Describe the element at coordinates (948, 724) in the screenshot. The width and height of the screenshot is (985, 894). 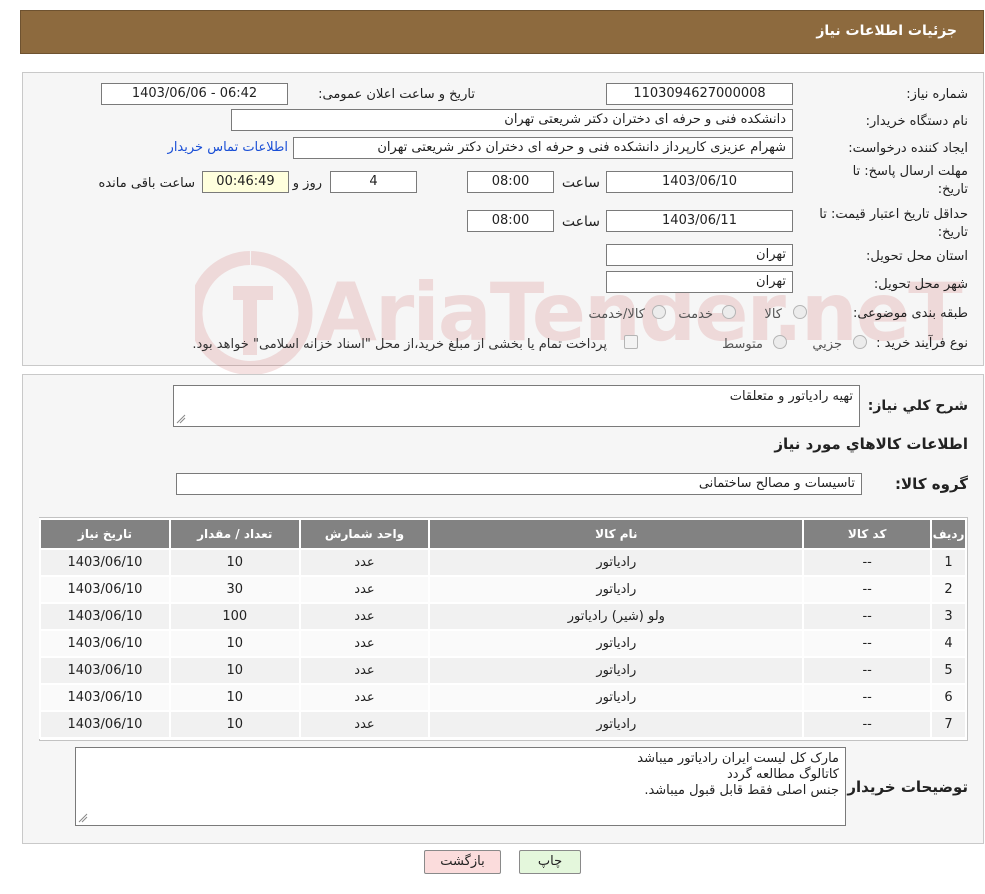
I see `cell-row-number: 7` at that location.